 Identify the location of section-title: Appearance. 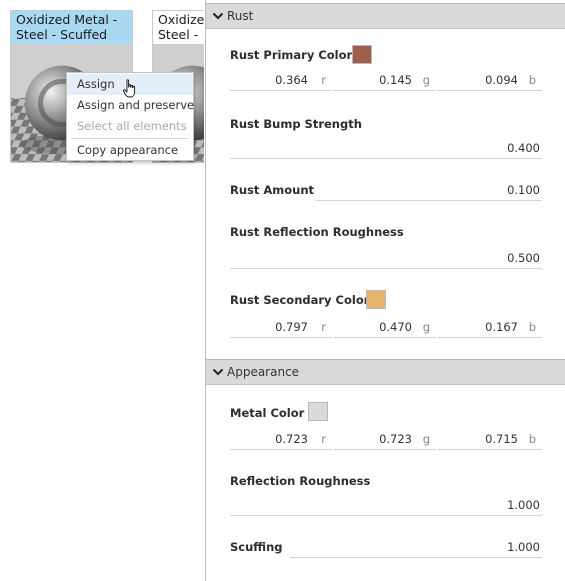
(263, 372).